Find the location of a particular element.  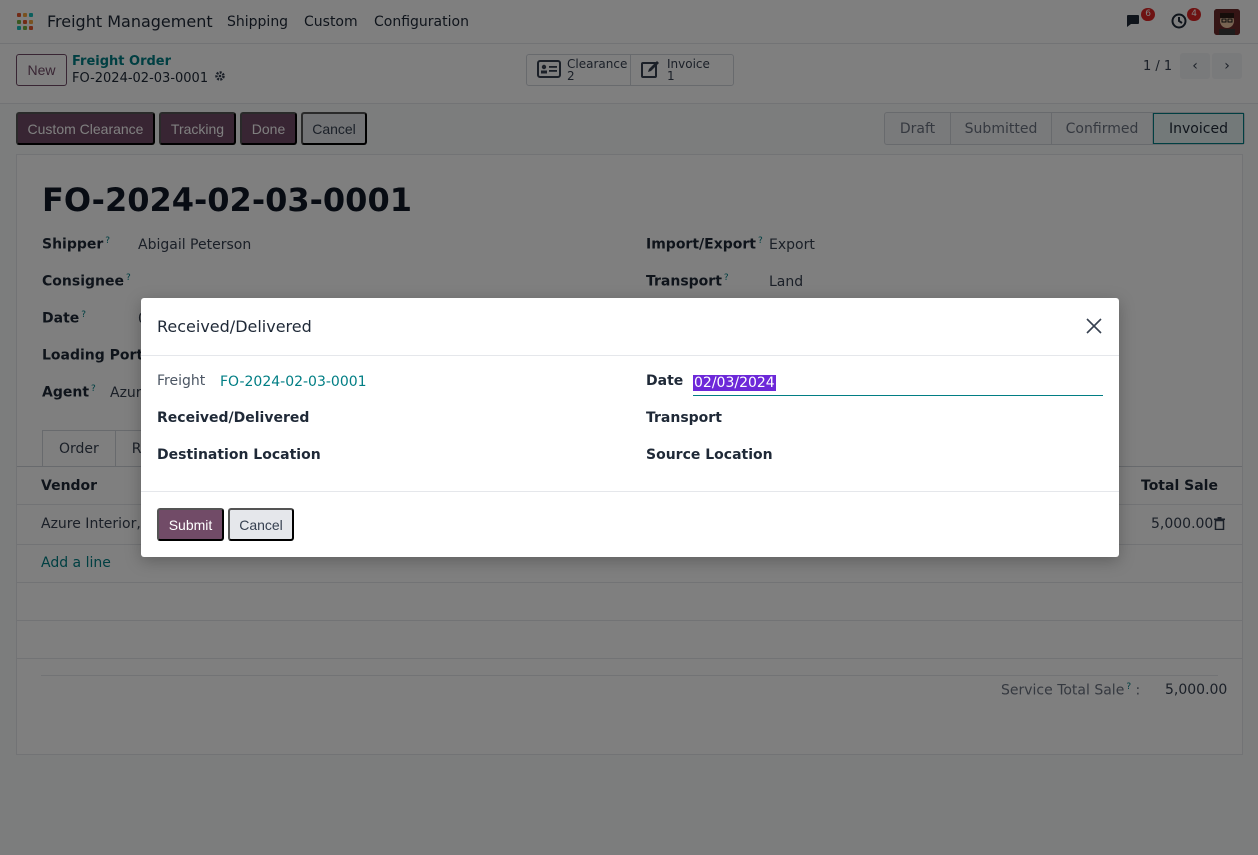

received-delivered-label: Received/Delivered is located at coordinates (233, 418).